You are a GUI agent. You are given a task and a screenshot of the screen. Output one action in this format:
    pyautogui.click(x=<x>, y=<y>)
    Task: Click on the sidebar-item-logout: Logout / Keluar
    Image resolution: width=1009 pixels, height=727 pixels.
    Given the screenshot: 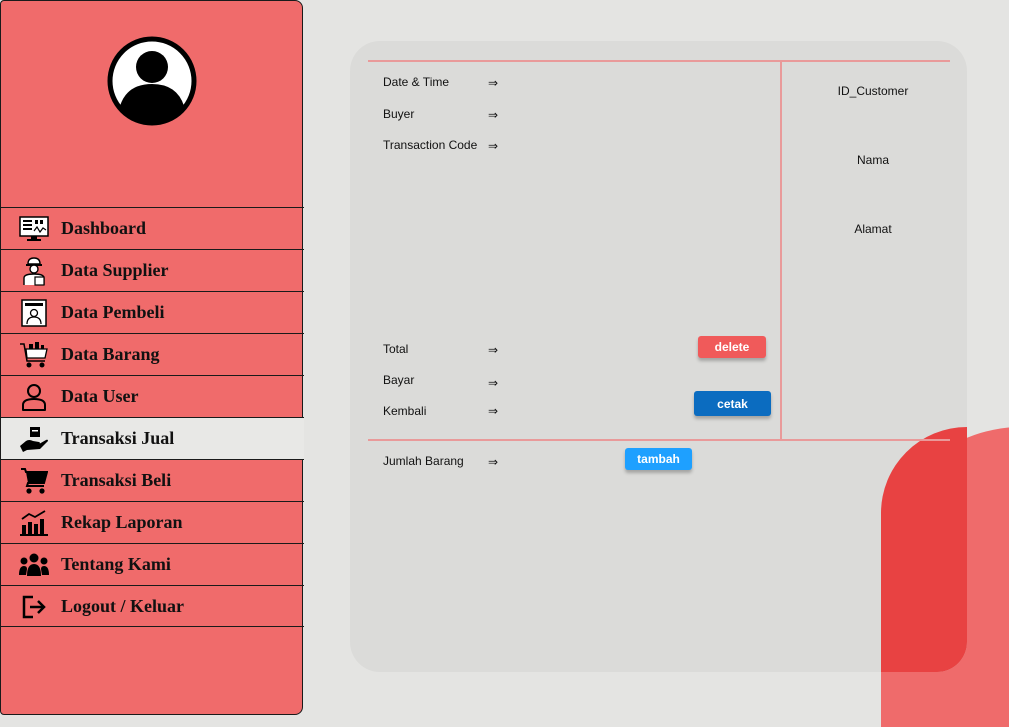 What is the action you would take?
    pyautogui.click(x=152, y=606)
    